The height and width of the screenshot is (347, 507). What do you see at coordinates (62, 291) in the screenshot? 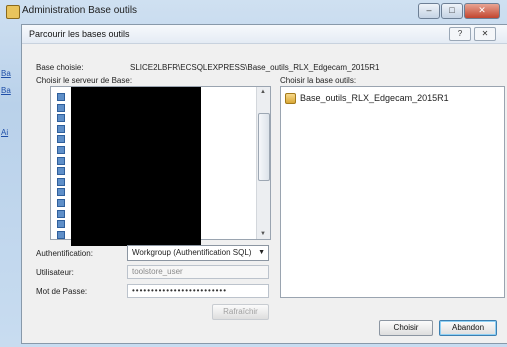
I see `password-label: Mot de Passe:` at bounding box center [62, 291].